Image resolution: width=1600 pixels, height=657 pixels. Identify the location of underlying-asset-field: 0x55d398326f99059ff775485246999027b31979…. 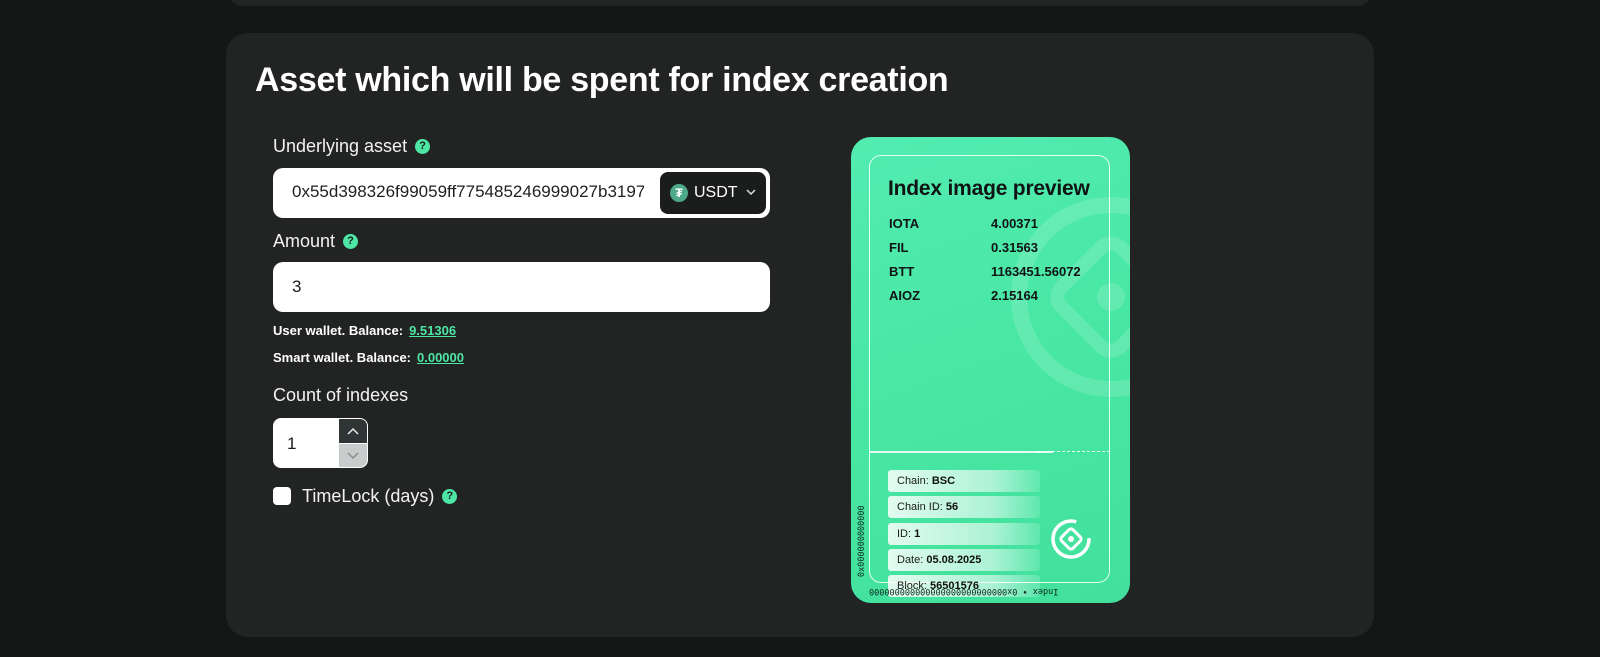
(521, 193).